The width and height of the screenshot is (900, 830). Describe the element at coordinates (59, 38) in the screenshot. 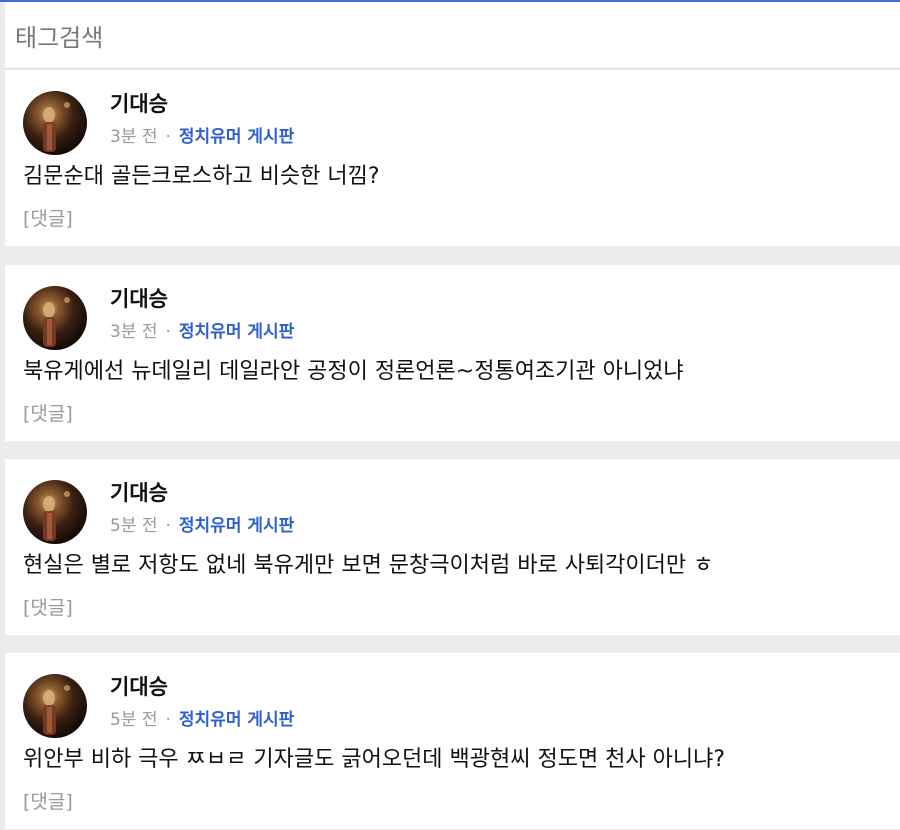

I see `page-title: 태그검색` at that location.